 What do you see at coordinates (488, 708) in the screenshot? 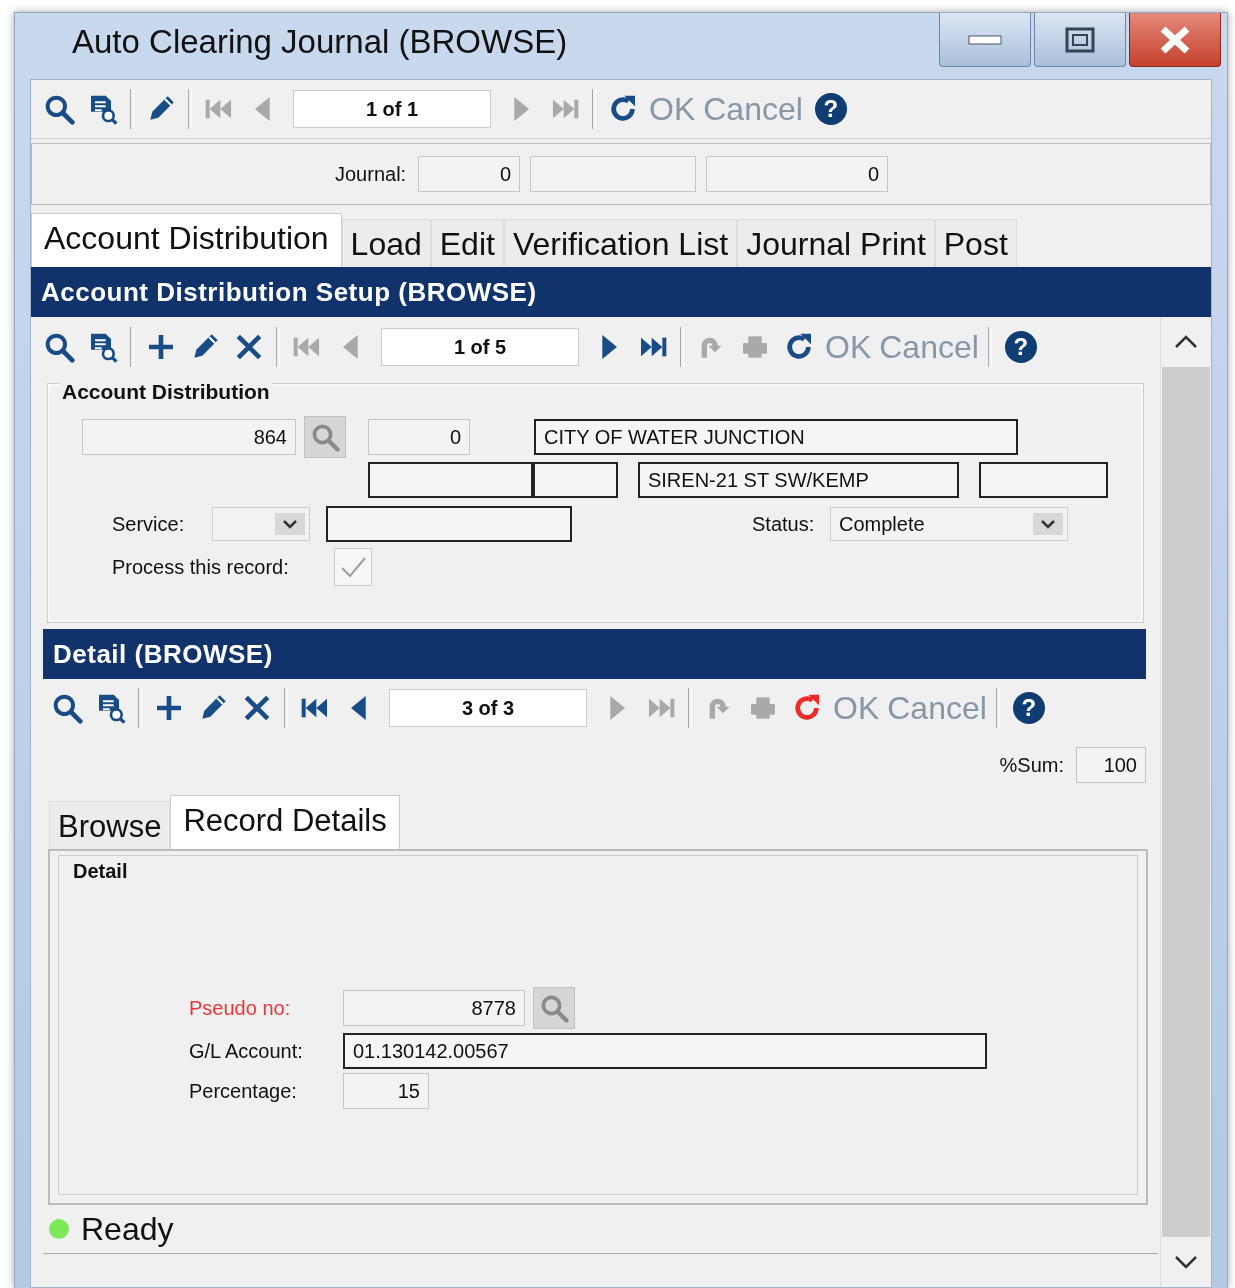
I see `record-counter: 3 of 3` at bounding box center [488, 708].